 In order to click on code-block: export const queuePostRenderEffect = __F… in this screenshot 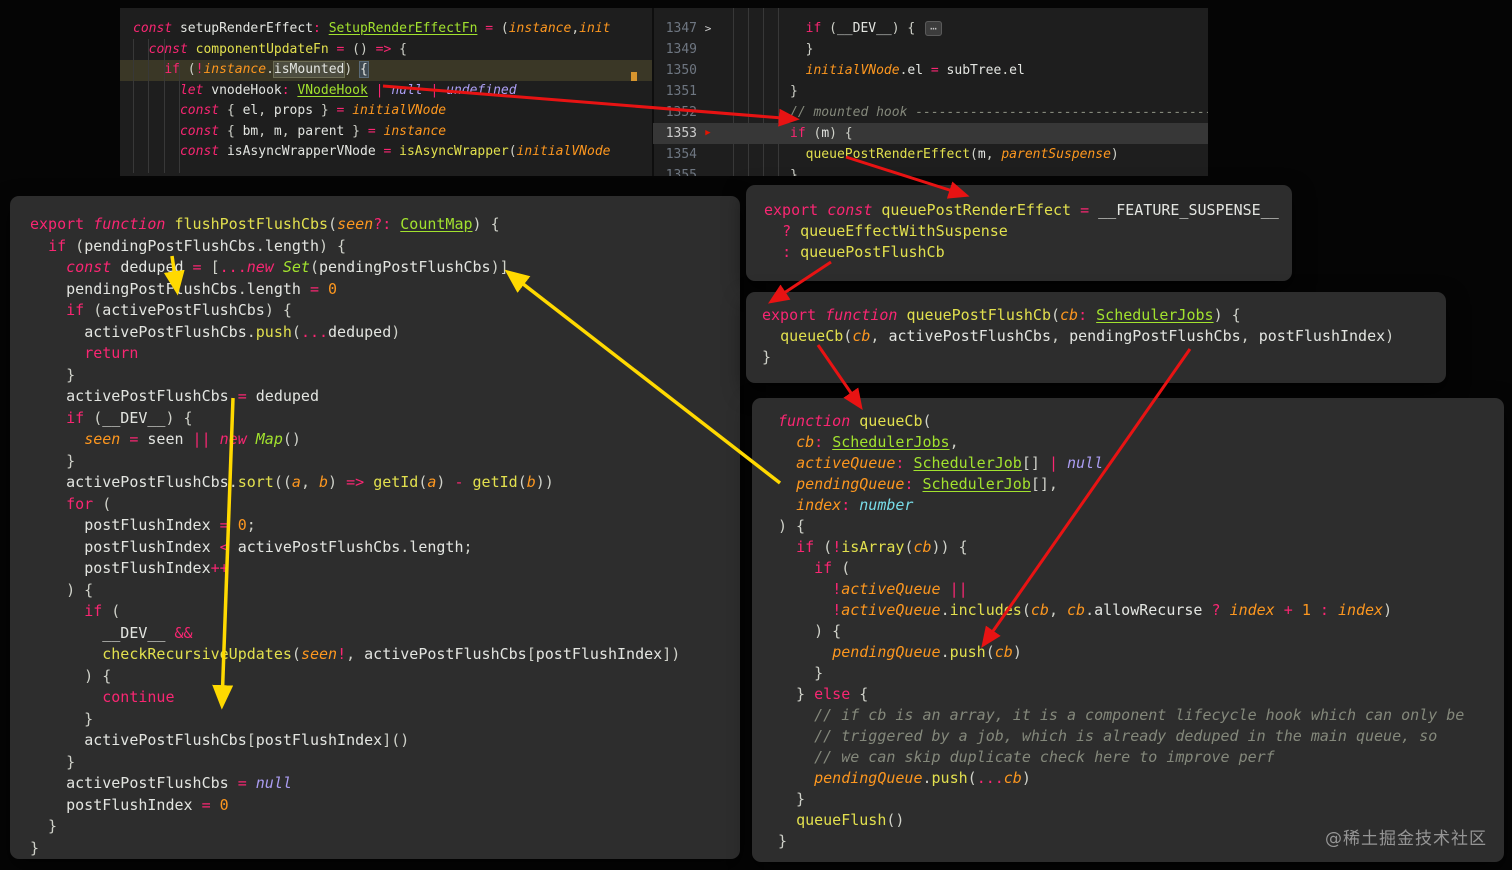, I will do `click(1019, 224)`.